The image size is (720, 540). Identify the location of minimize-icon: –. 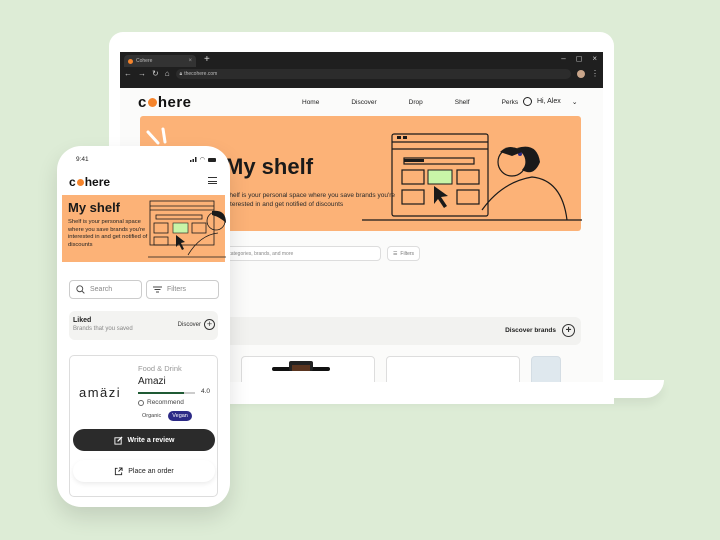
(563, 58).